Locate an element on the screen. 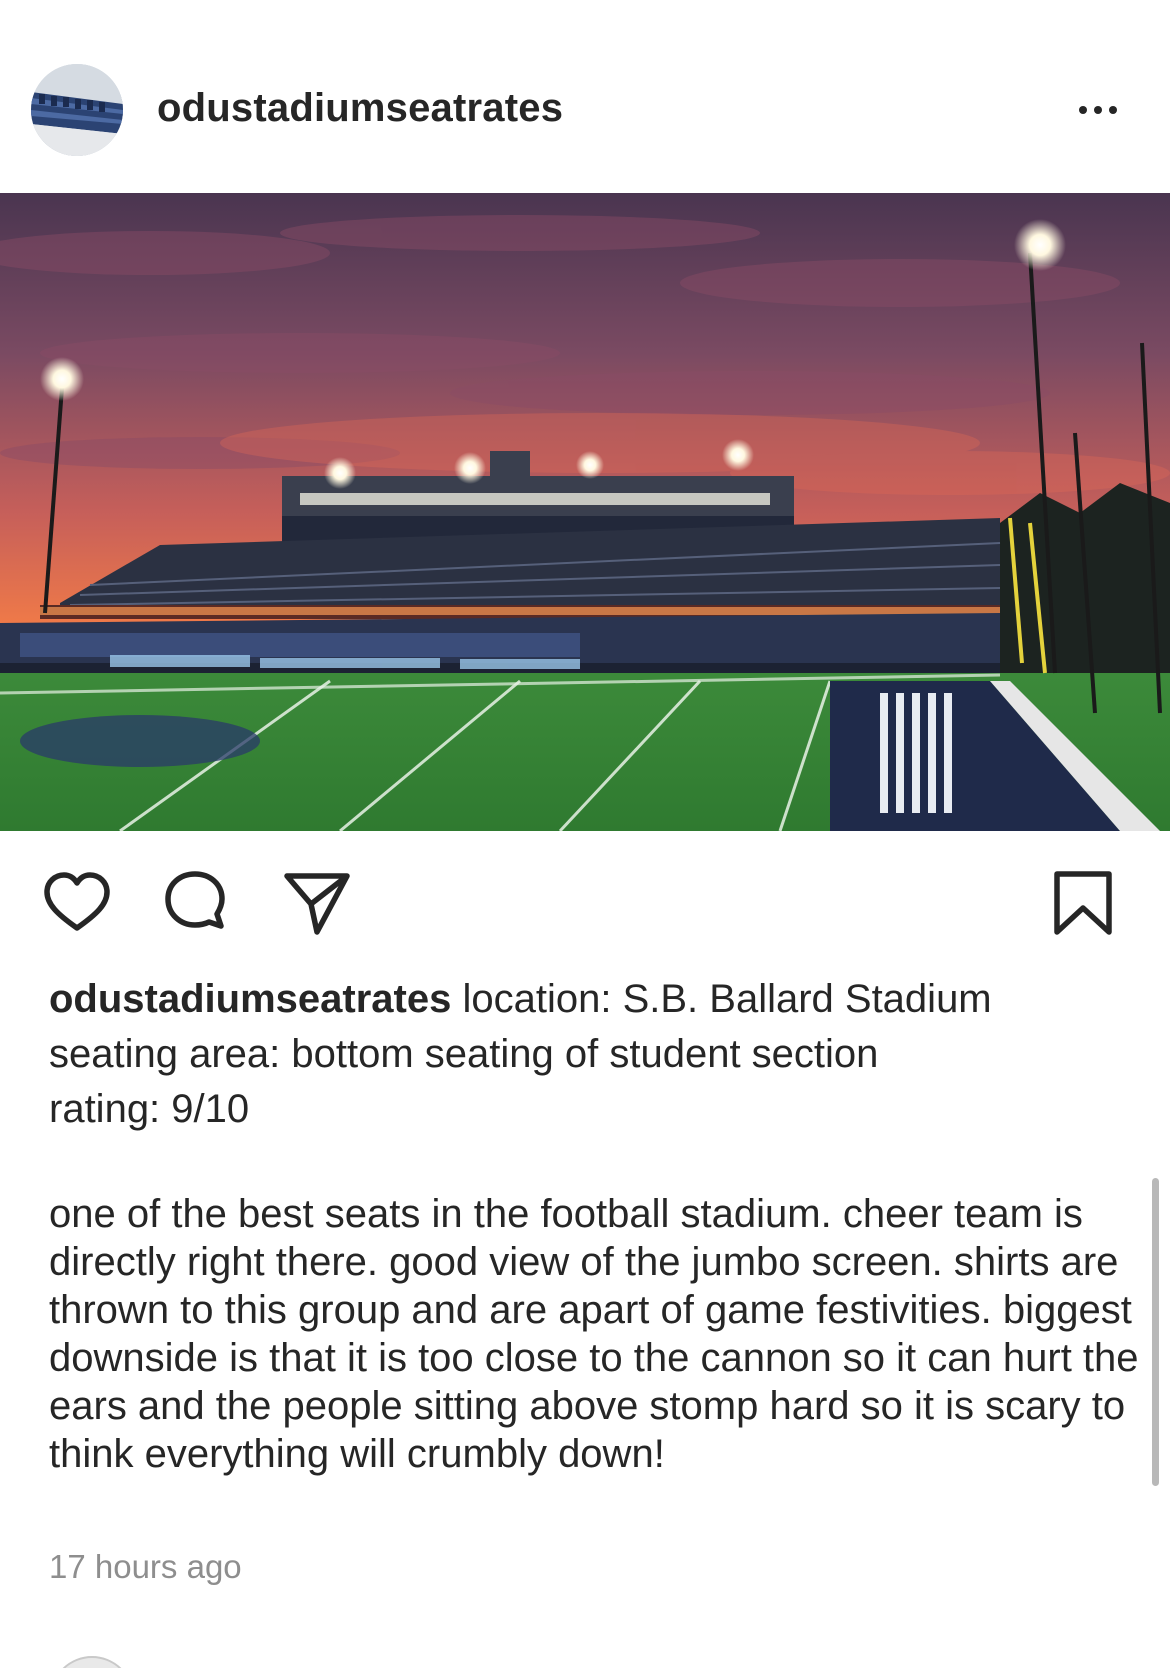 This screenshot has height=1668, width=1170. post-actions is located at coordinates (585, 903).